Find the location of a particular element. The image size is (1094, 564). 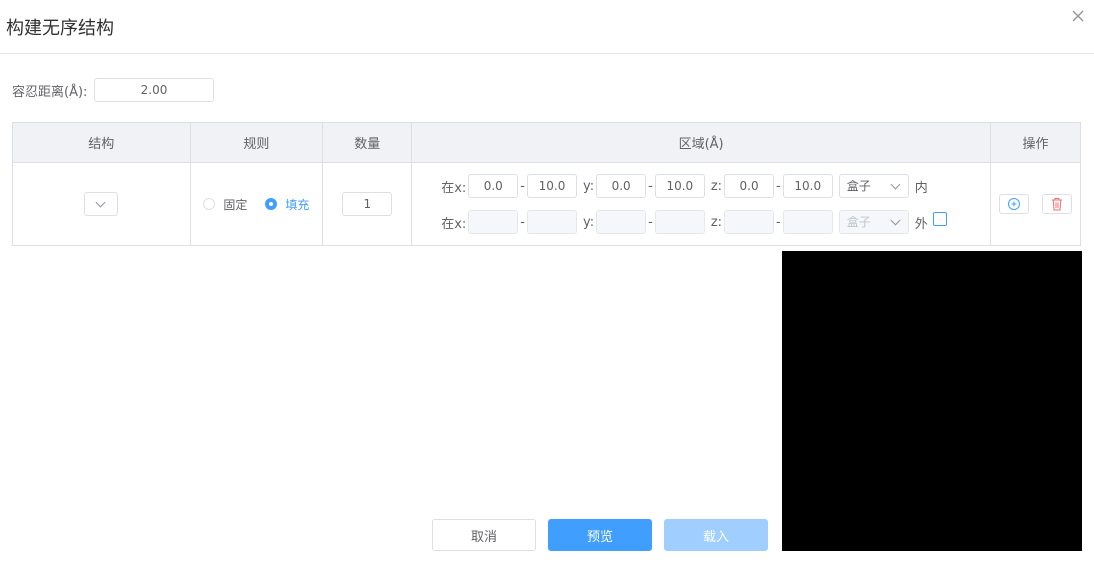

header-structure: 结构 is located at coordinates (101, 142).